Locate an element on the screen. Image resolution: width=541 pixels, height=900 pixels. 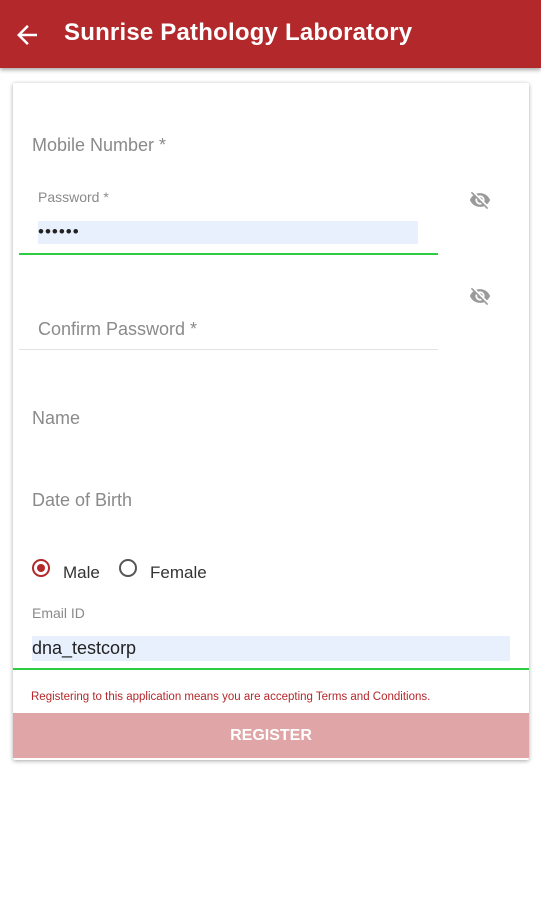
confirm-password-underline is located at coordinates (228, 349).